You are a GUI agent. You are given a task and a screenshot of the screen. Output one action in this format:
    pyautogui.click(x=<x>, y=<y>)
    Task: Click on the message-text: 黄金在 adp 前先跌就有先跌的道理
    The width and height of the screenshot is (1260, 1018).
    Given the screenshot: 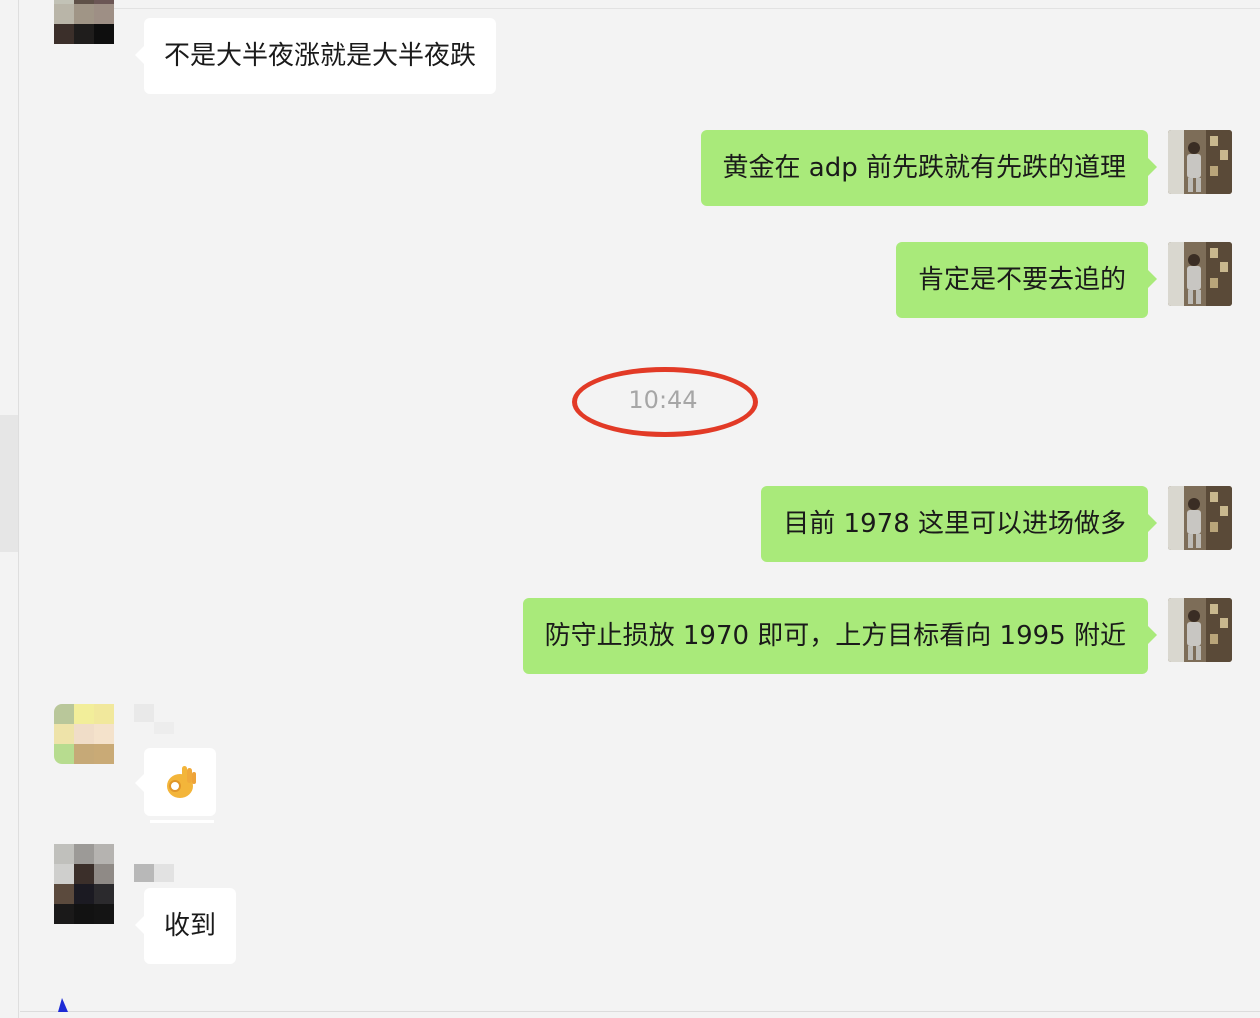 What is the action you would take?
    pyautogui.click(x=924, y=168)
    